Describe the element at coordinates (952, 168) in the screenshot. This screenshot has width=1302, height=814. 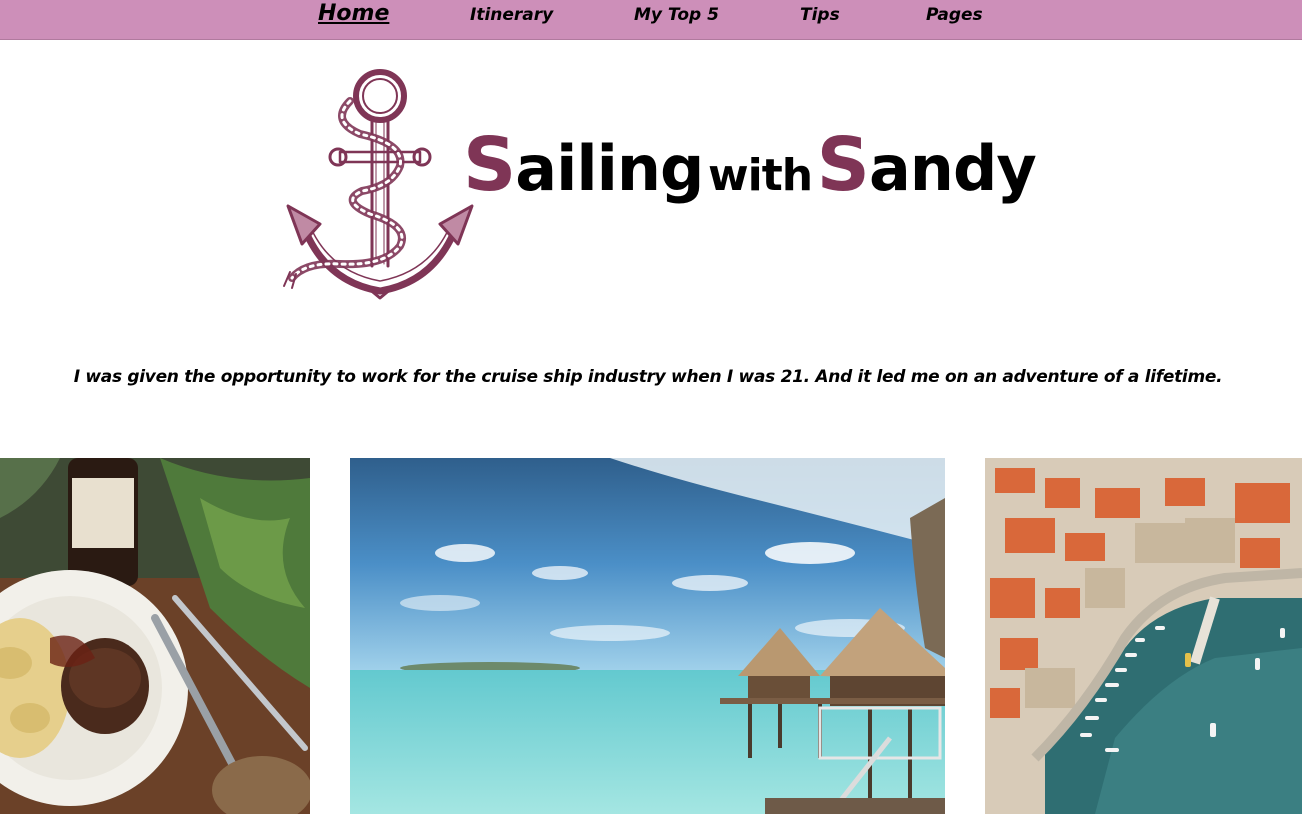
I see `title-word-andy: andy` at that location.